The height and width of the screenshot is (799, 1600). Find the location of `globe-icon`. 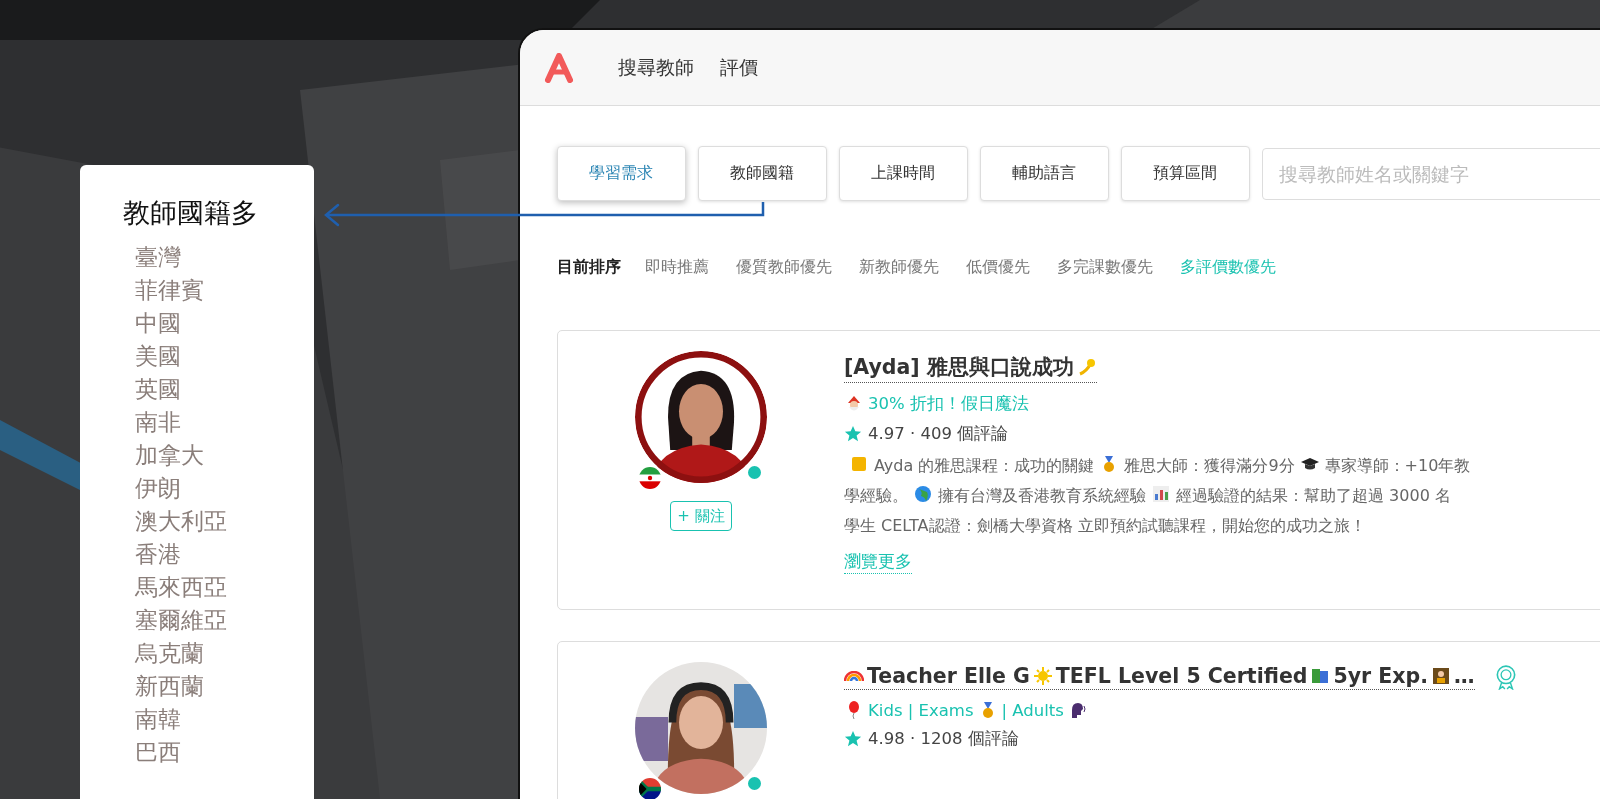

globe-icon is located at coordinates (923, 494).